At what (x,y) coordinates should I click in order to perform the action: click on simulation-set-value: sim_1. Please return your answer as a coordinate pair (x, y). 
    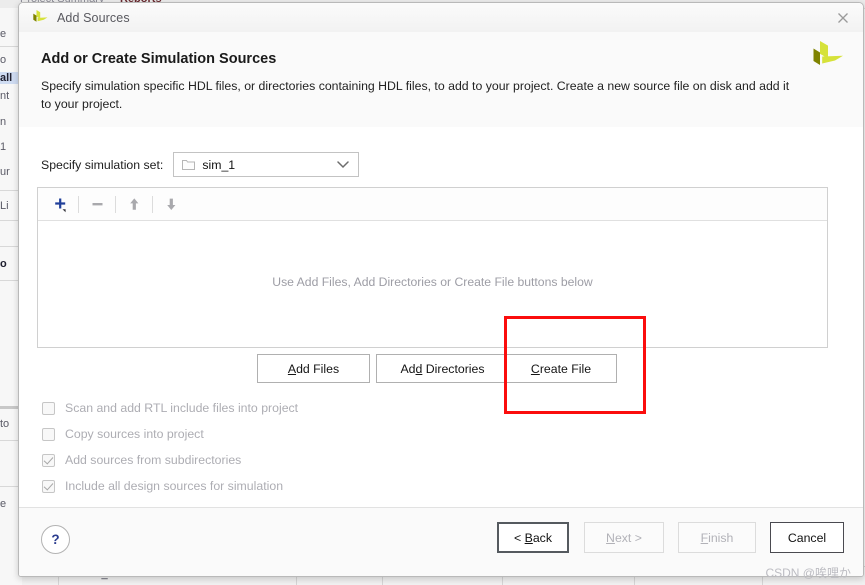
    Looking at the image, I should click on (219, 164).